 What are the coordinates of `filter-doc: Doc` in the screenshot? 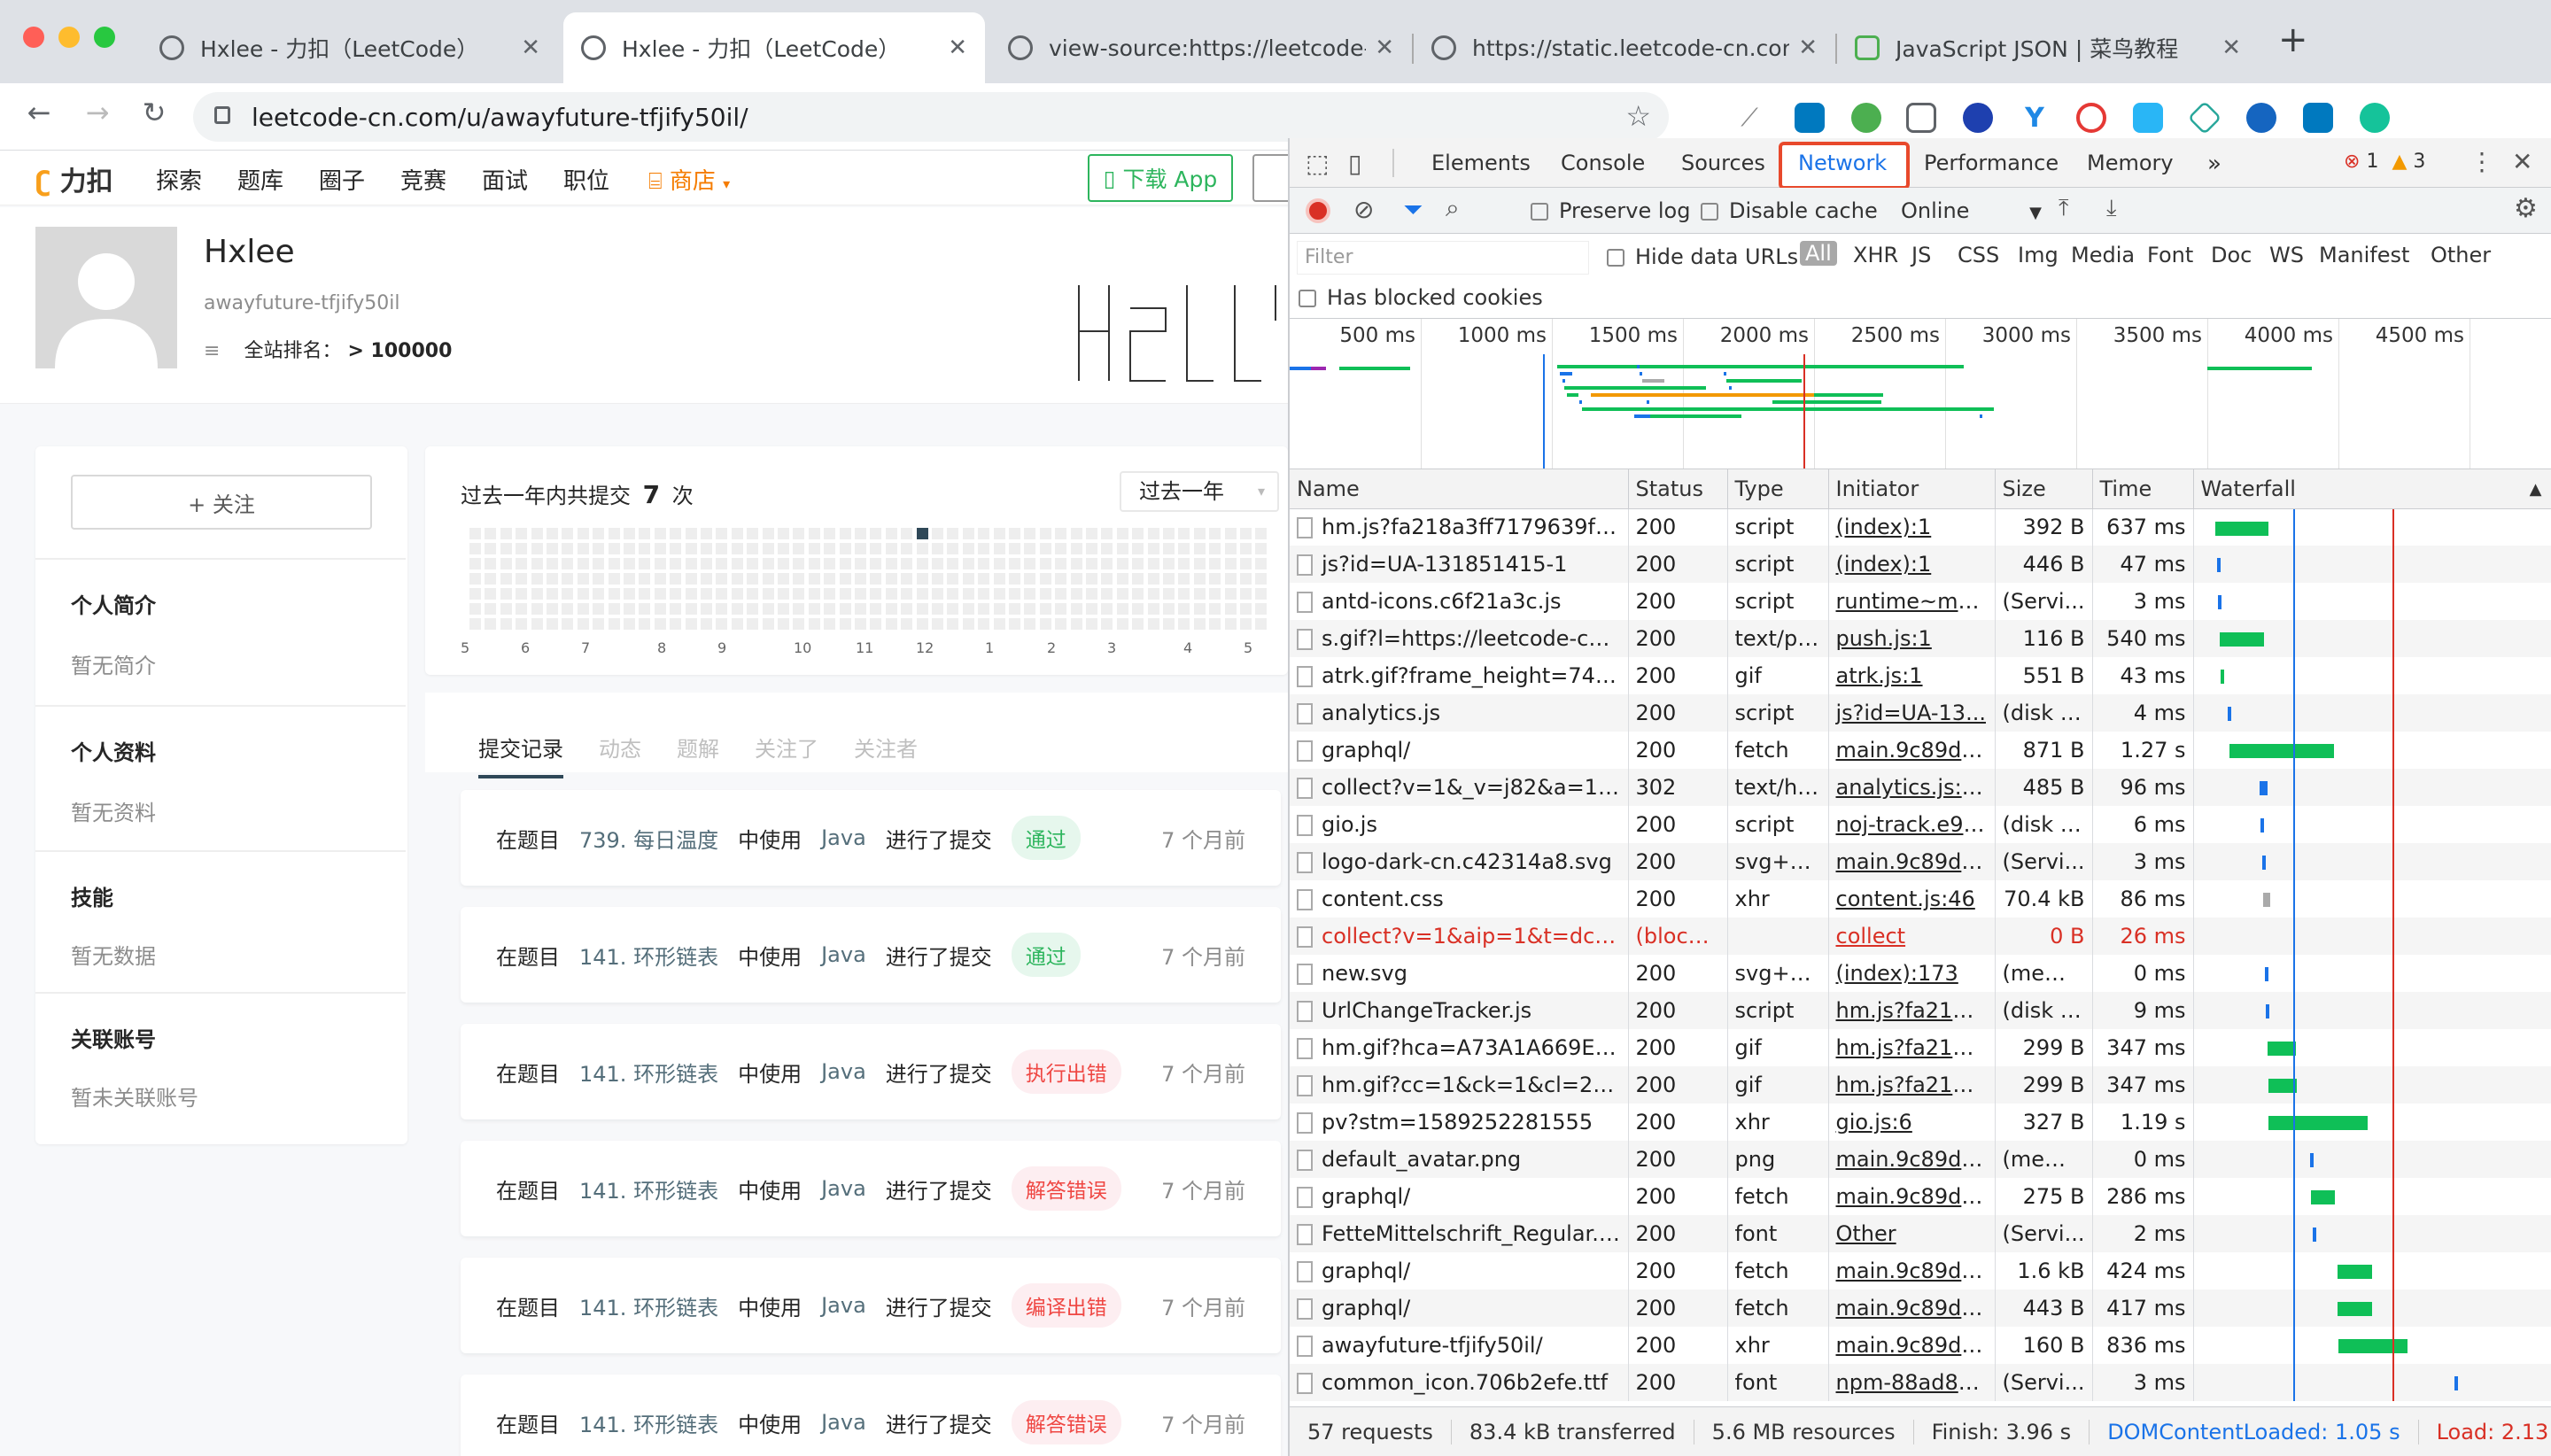 It's located at (2231, 255).